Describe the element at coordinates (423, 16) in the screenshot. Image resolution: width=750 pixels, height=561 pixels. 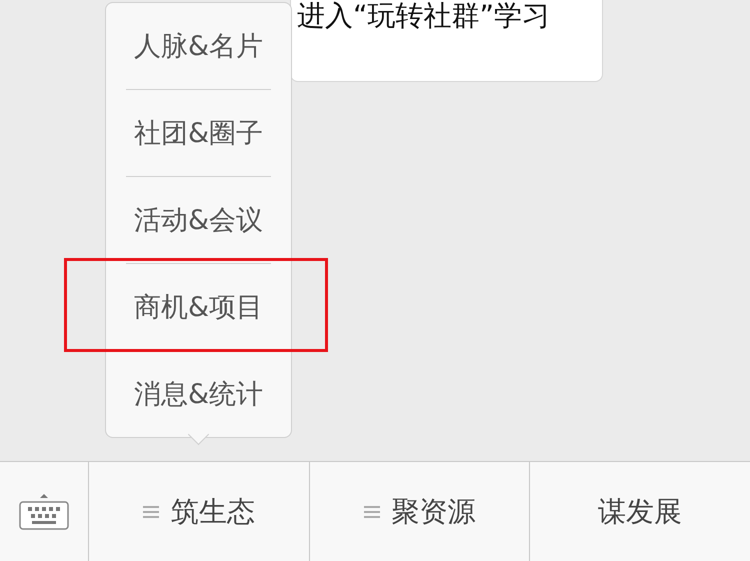
I see `message-text: 进入“玩转社群”学习` at that location.